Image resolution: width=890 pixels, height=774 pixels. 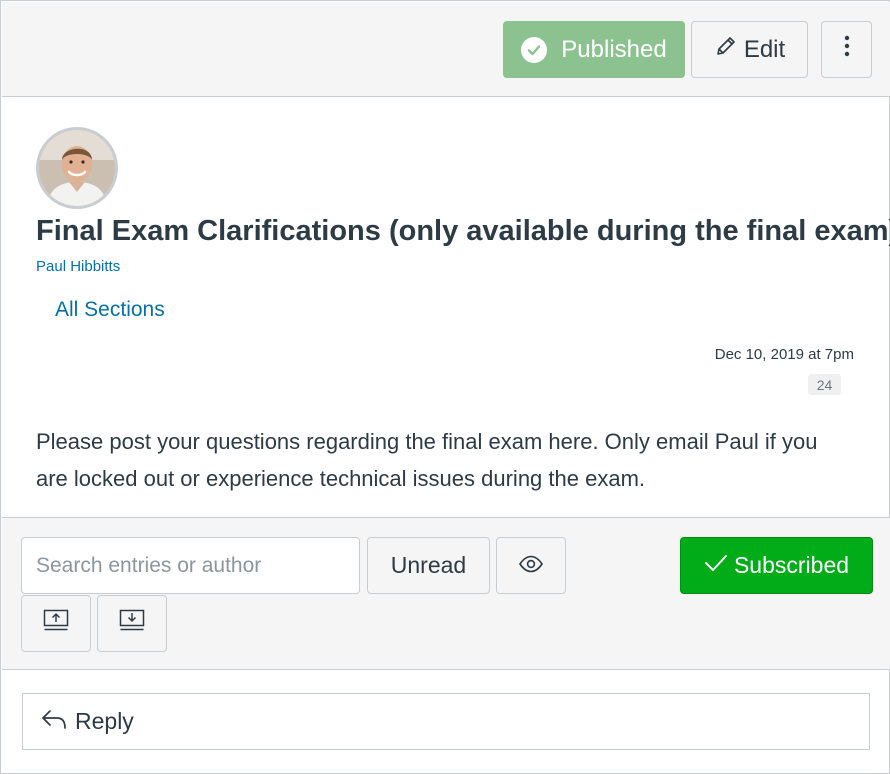 I want to click on subscribed-button: Subscribed, so click(x=776, y=565).